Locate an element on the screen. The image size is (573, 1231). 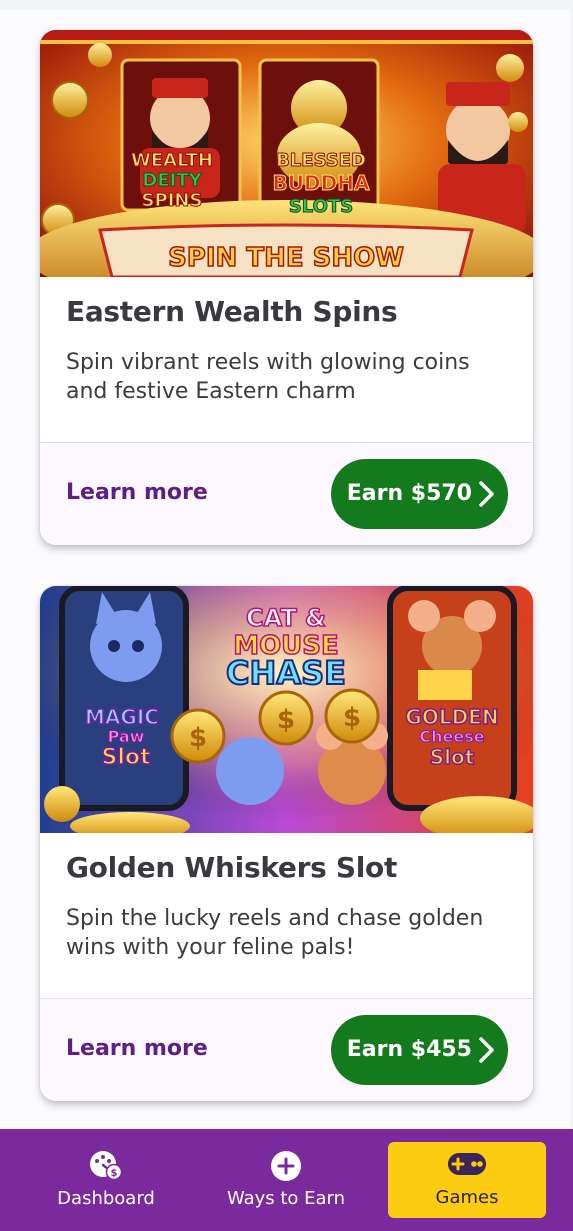
nav-item-games: Games is located at coordinates (467, 1180).